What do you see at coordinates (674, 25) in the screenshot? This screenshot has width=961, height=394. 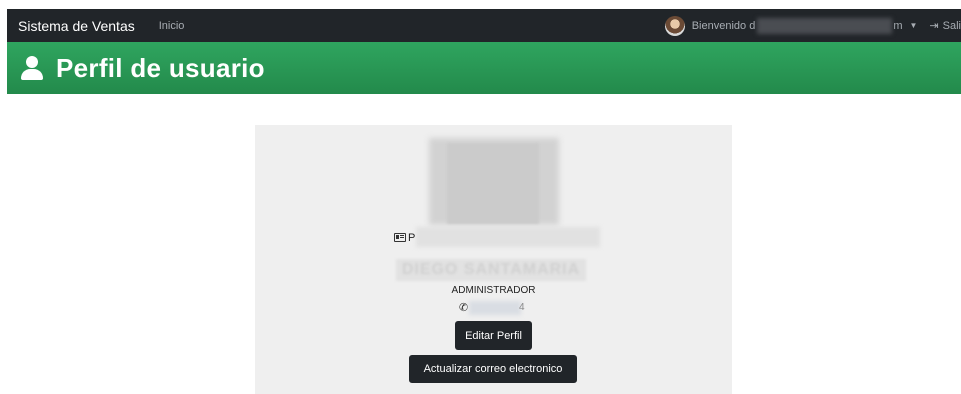 I see `avatar` at bounding box center [674, 25].